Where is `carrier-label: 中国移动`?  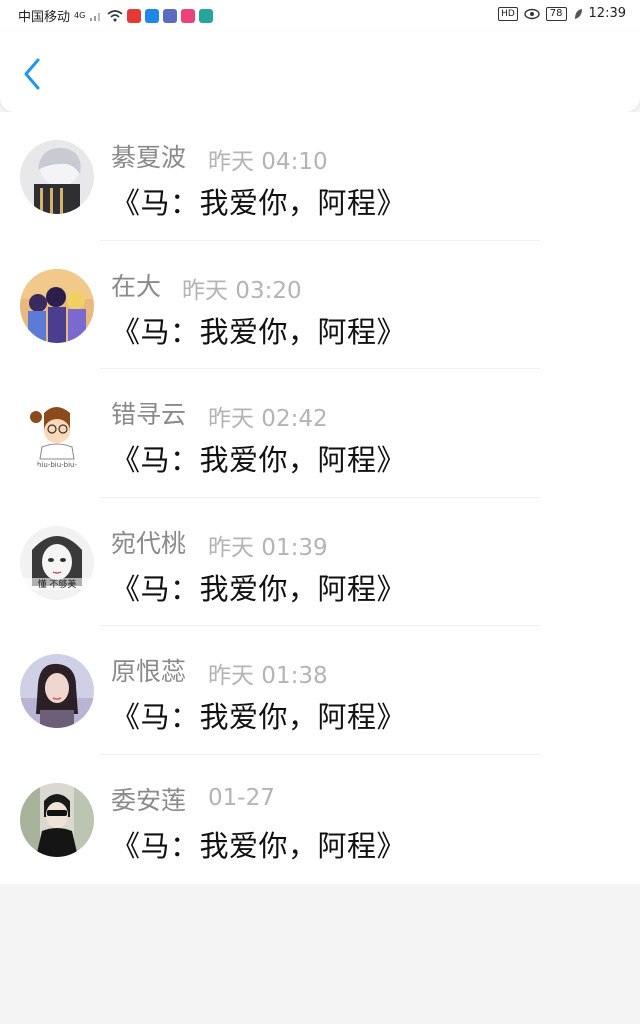 carrier-label: 中国移动 is located at coordinates (44, 17).